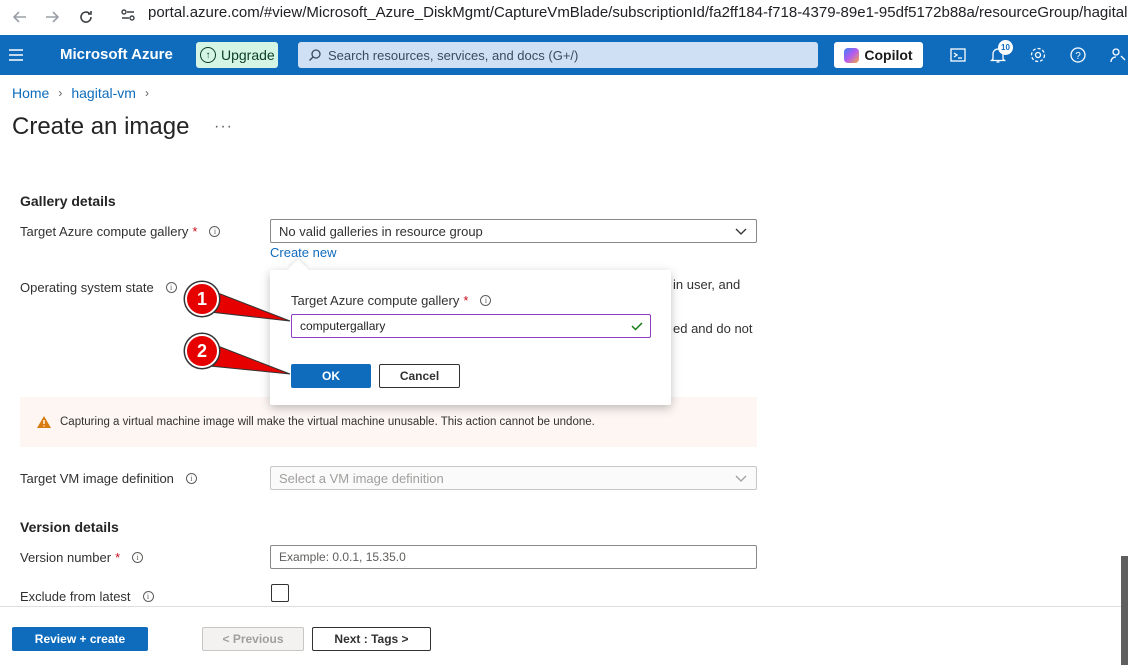 The width and height of the screenshot is (1128, 665). What do you see at coordinates (958, 55) in the screenshot?
I see `cloud-shell-icon` at bounding box center [958, 55].